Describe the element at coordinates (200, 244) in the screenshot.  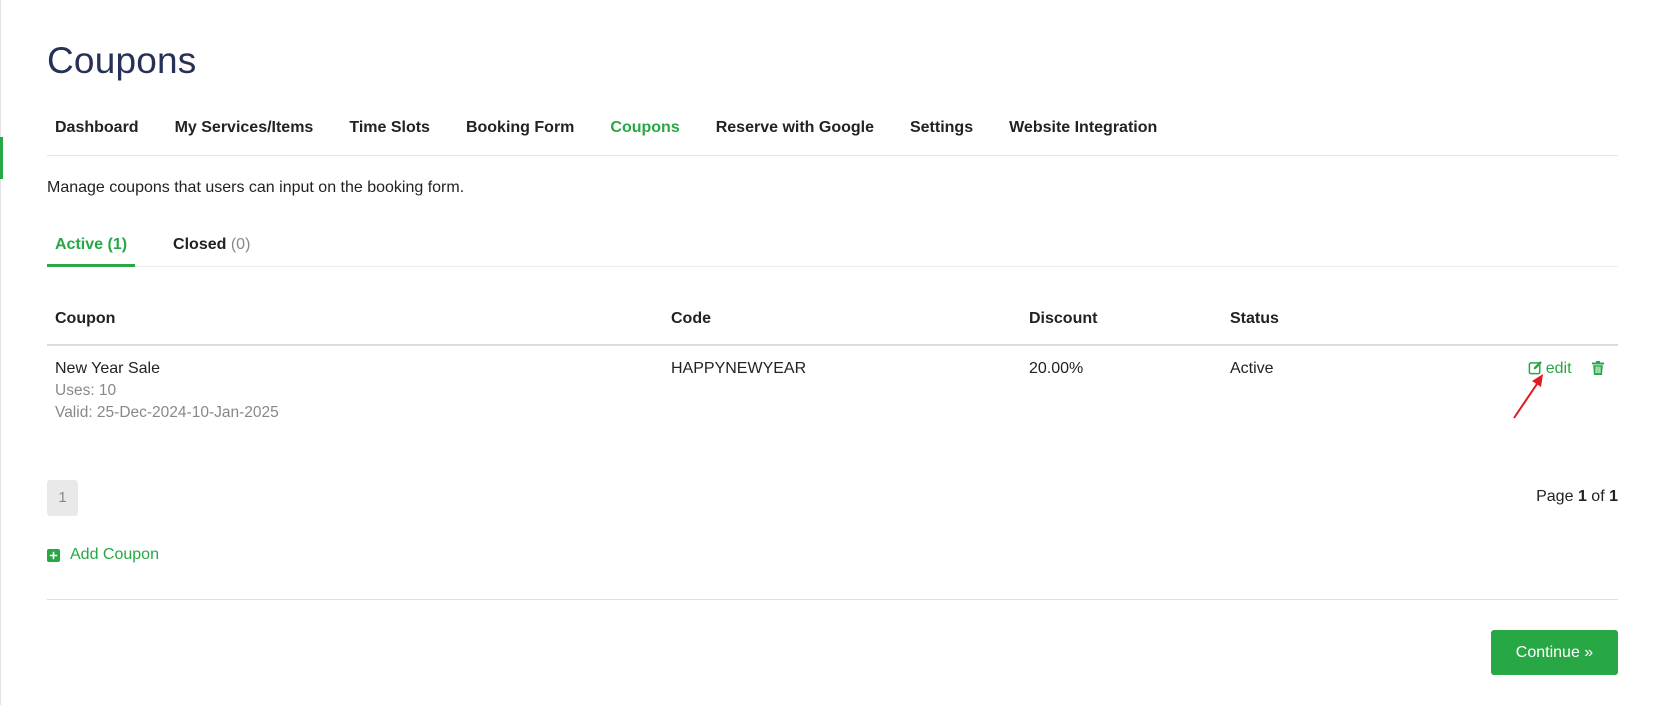
I see `tab-closed-label: Closed` at that location.